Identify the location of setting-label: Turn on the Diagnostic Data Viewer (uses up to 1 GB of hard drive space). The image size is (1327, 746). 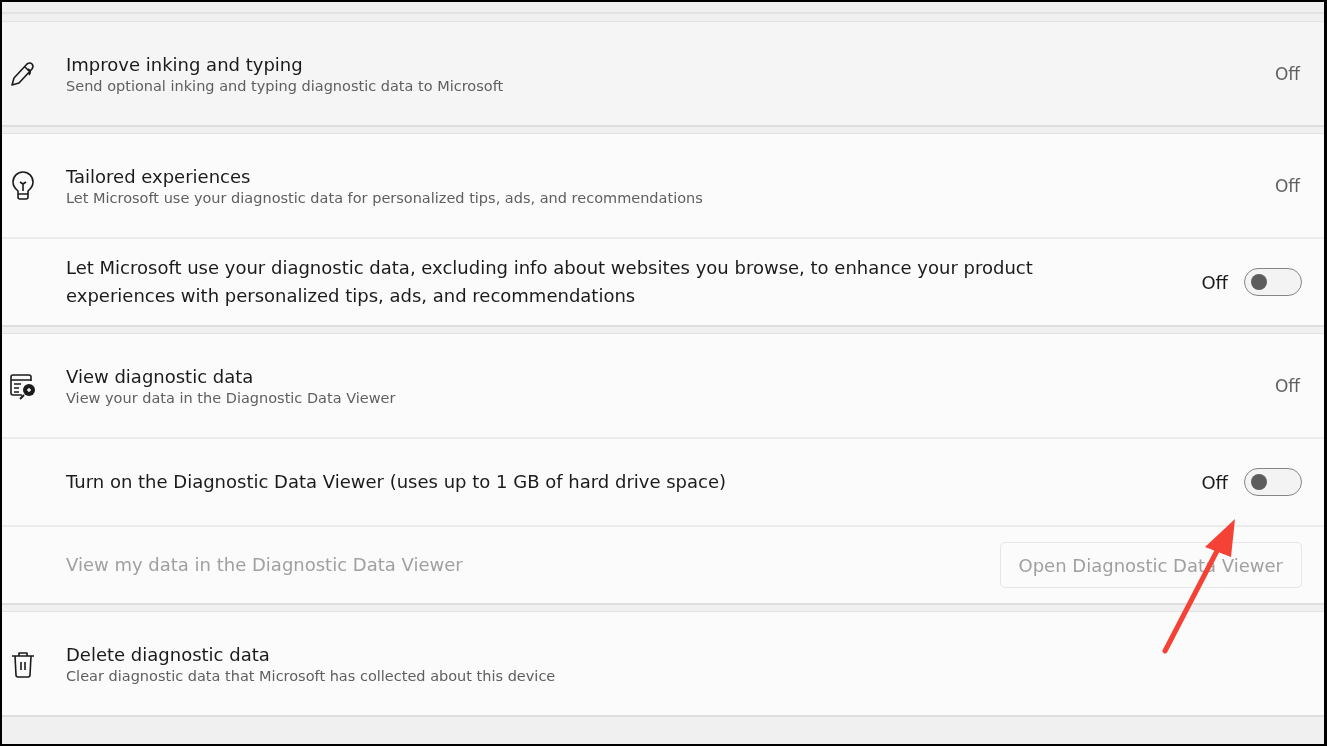
(397, 482).